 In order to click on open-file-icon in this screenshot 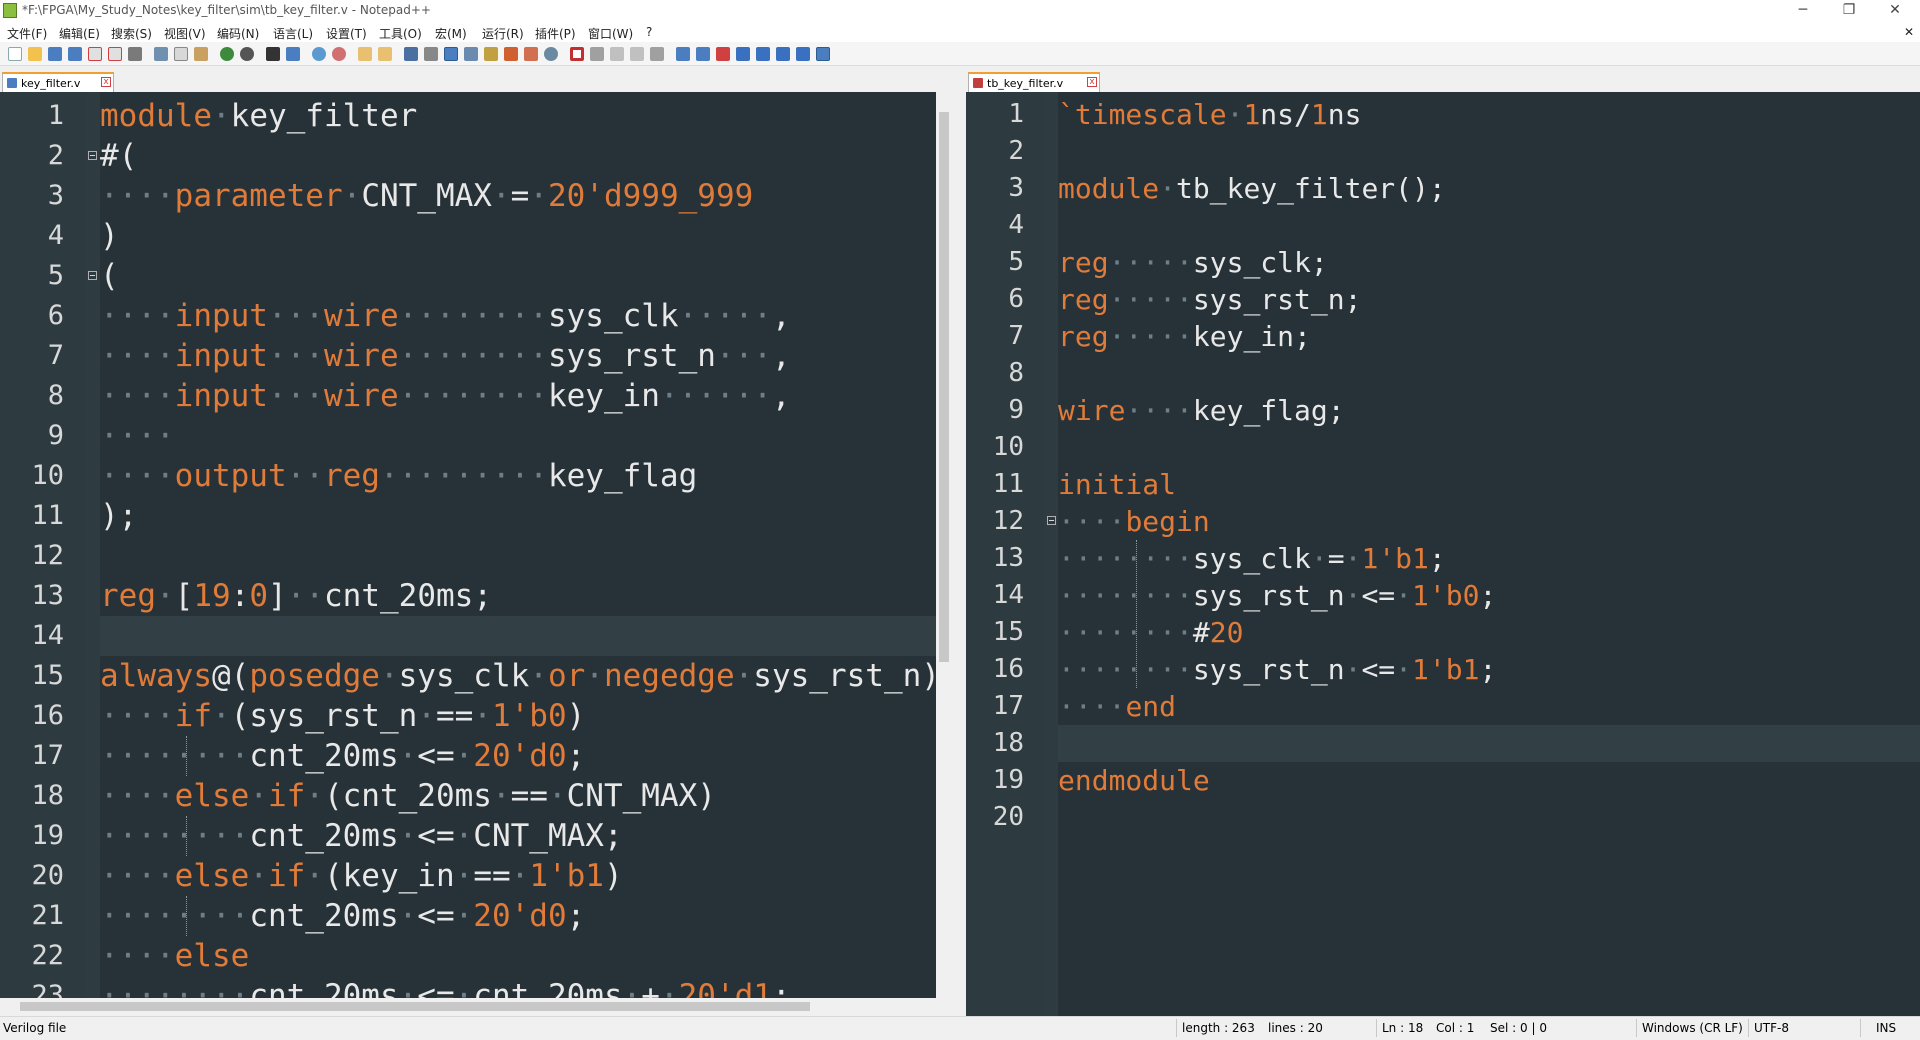, I will do `click(35, 54)`.